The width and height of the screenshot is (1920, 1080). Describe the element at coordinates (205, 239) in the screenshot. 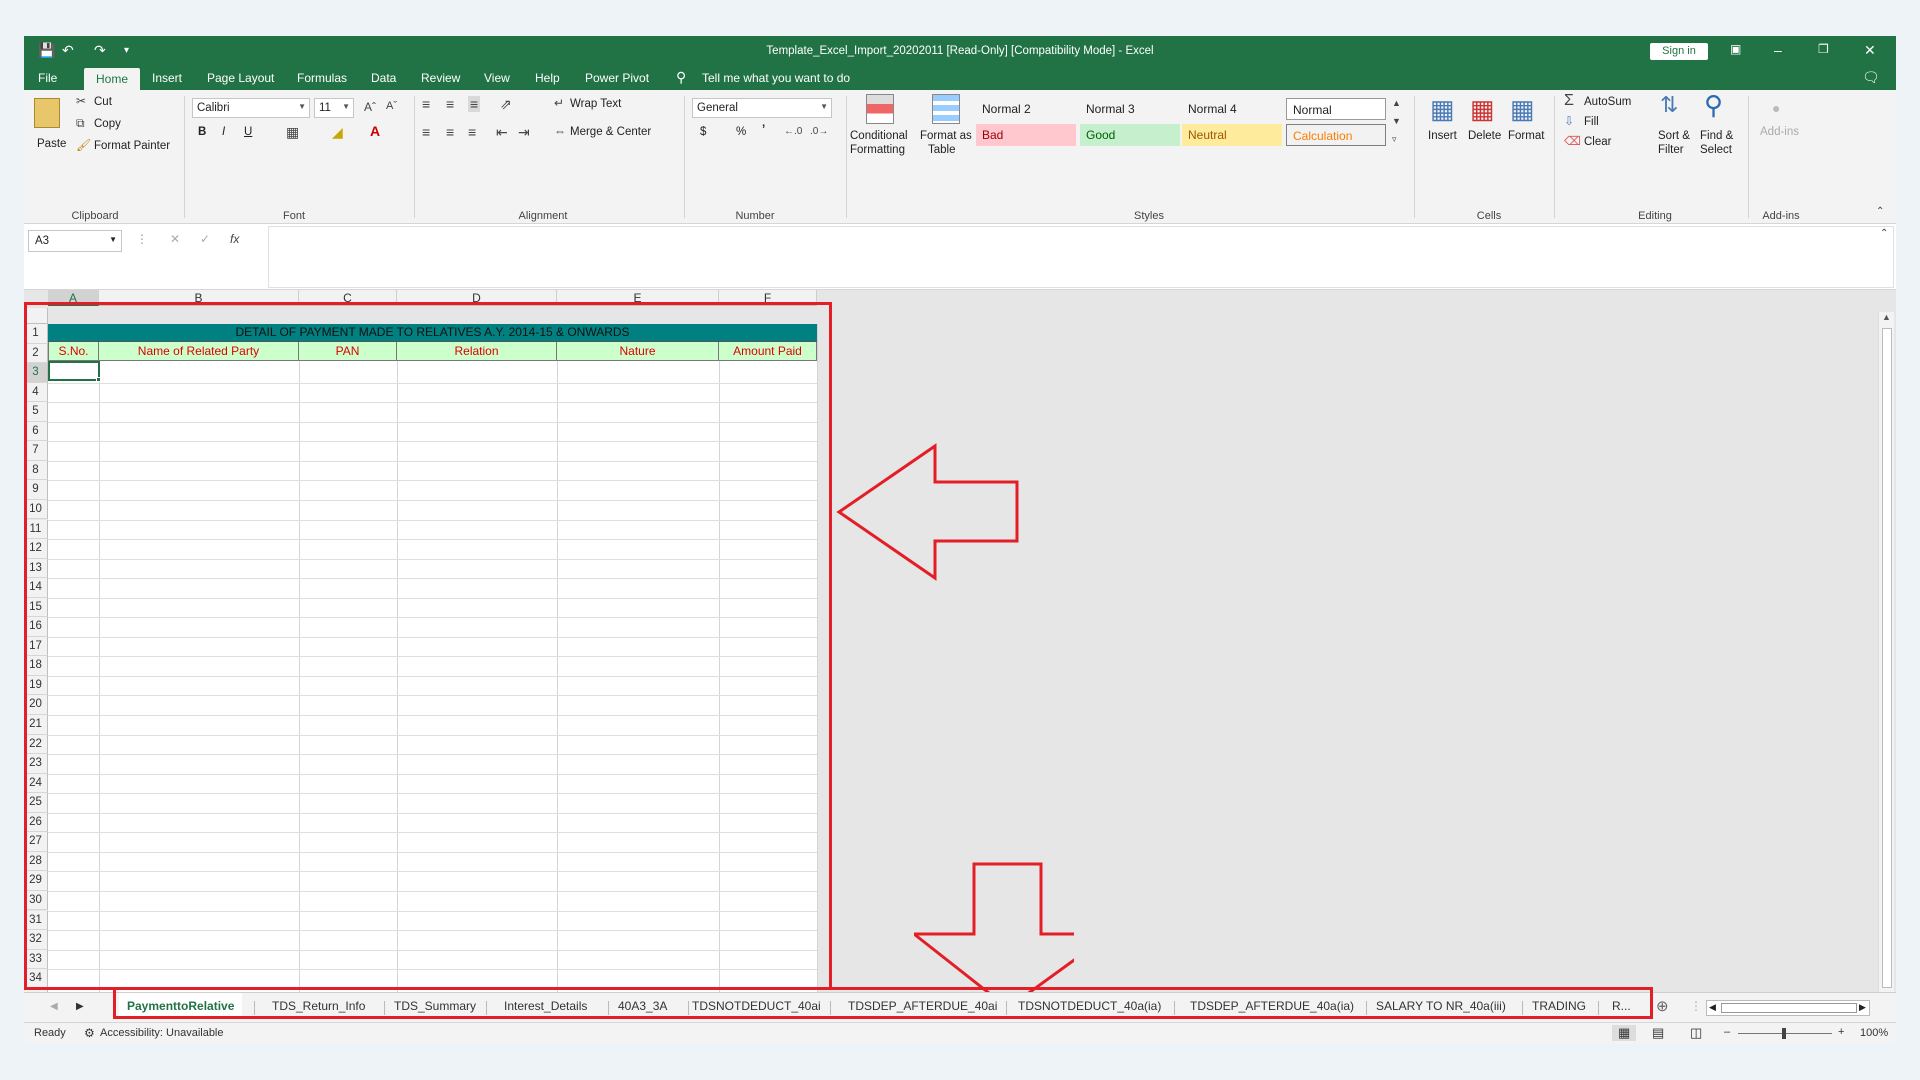

I see `confirm-entry-icon: ✓` at that location.